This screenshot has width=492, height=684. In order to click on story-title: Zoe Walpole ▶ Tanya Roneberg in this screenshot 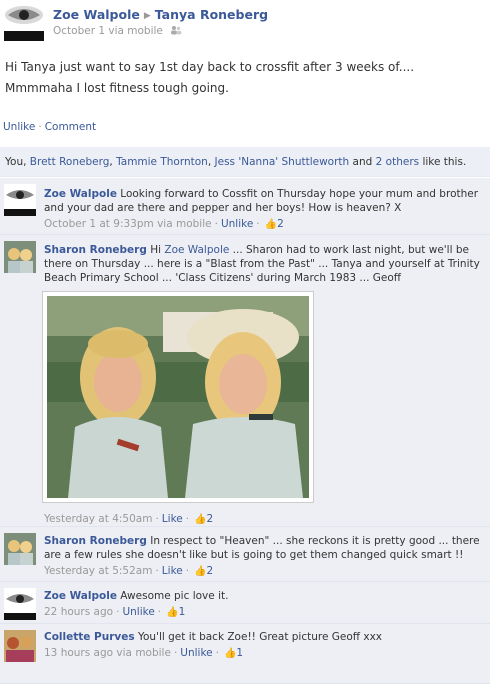, I will do `click(160, 14)`.